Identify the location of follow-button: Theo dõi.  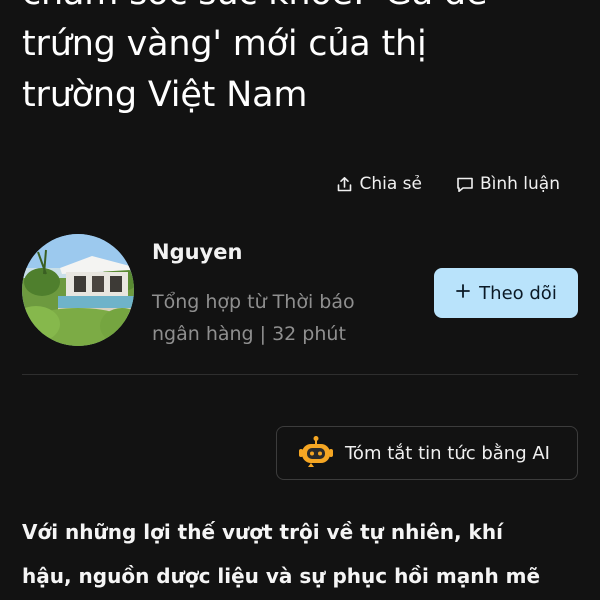
(506, 293).